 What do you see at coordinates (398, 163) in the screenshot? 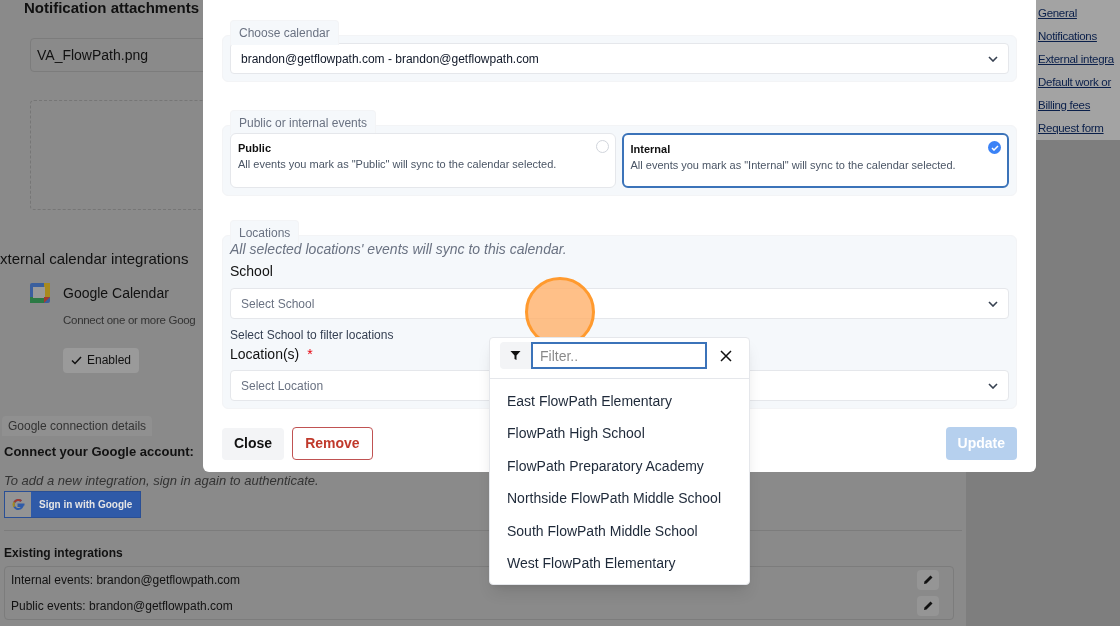
I see `option-description: All events you mark as "Public" will sync to the calendar selected.` at bounding box center [398, 163].